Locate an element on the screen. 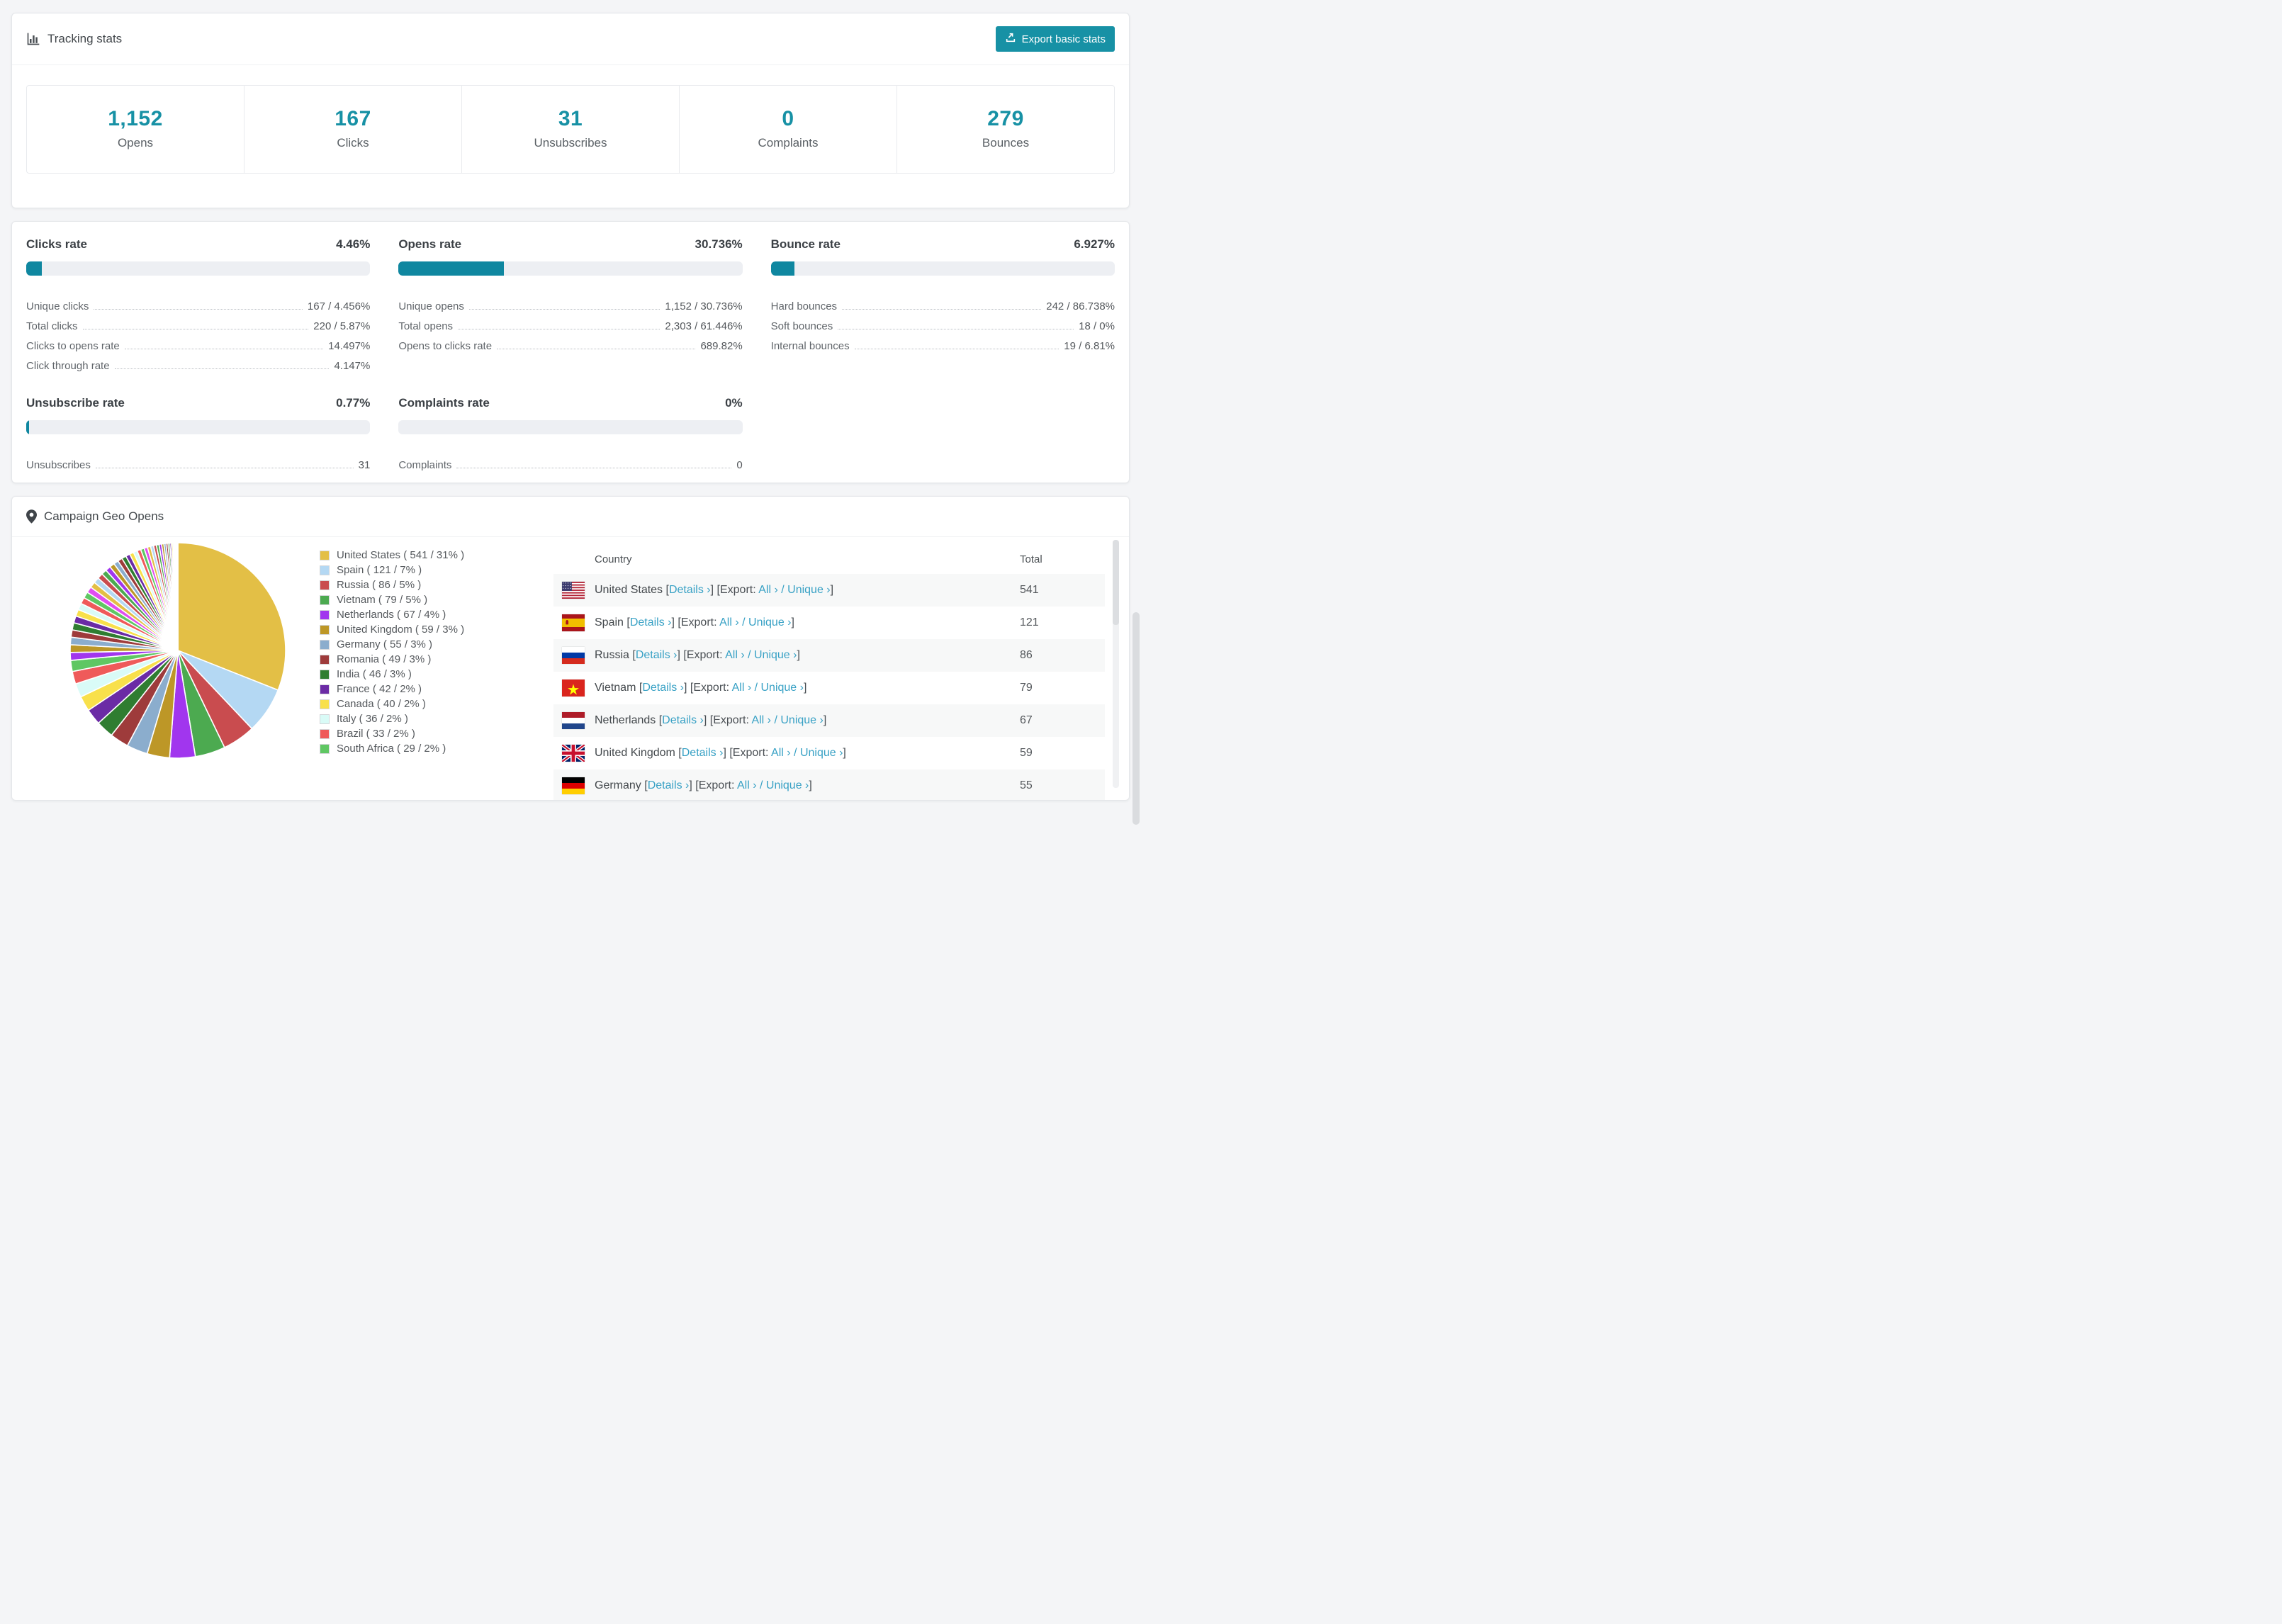 This screenshot has height=1624, width=2282. rate-row: Unique clicks 167 / 4.456% is located at coordinates (198, 302).